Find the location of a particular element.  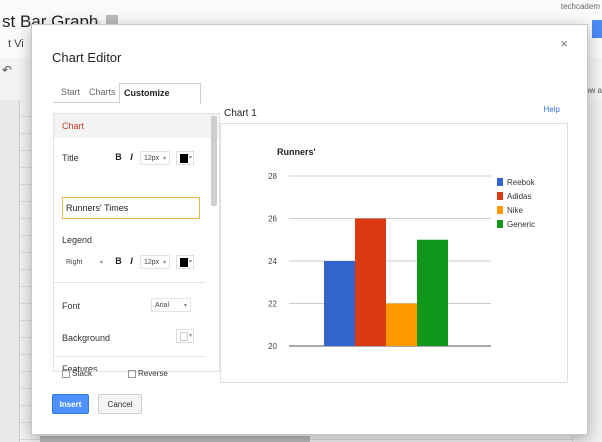

user-label: techcadem is located at coordinates (580, 6).